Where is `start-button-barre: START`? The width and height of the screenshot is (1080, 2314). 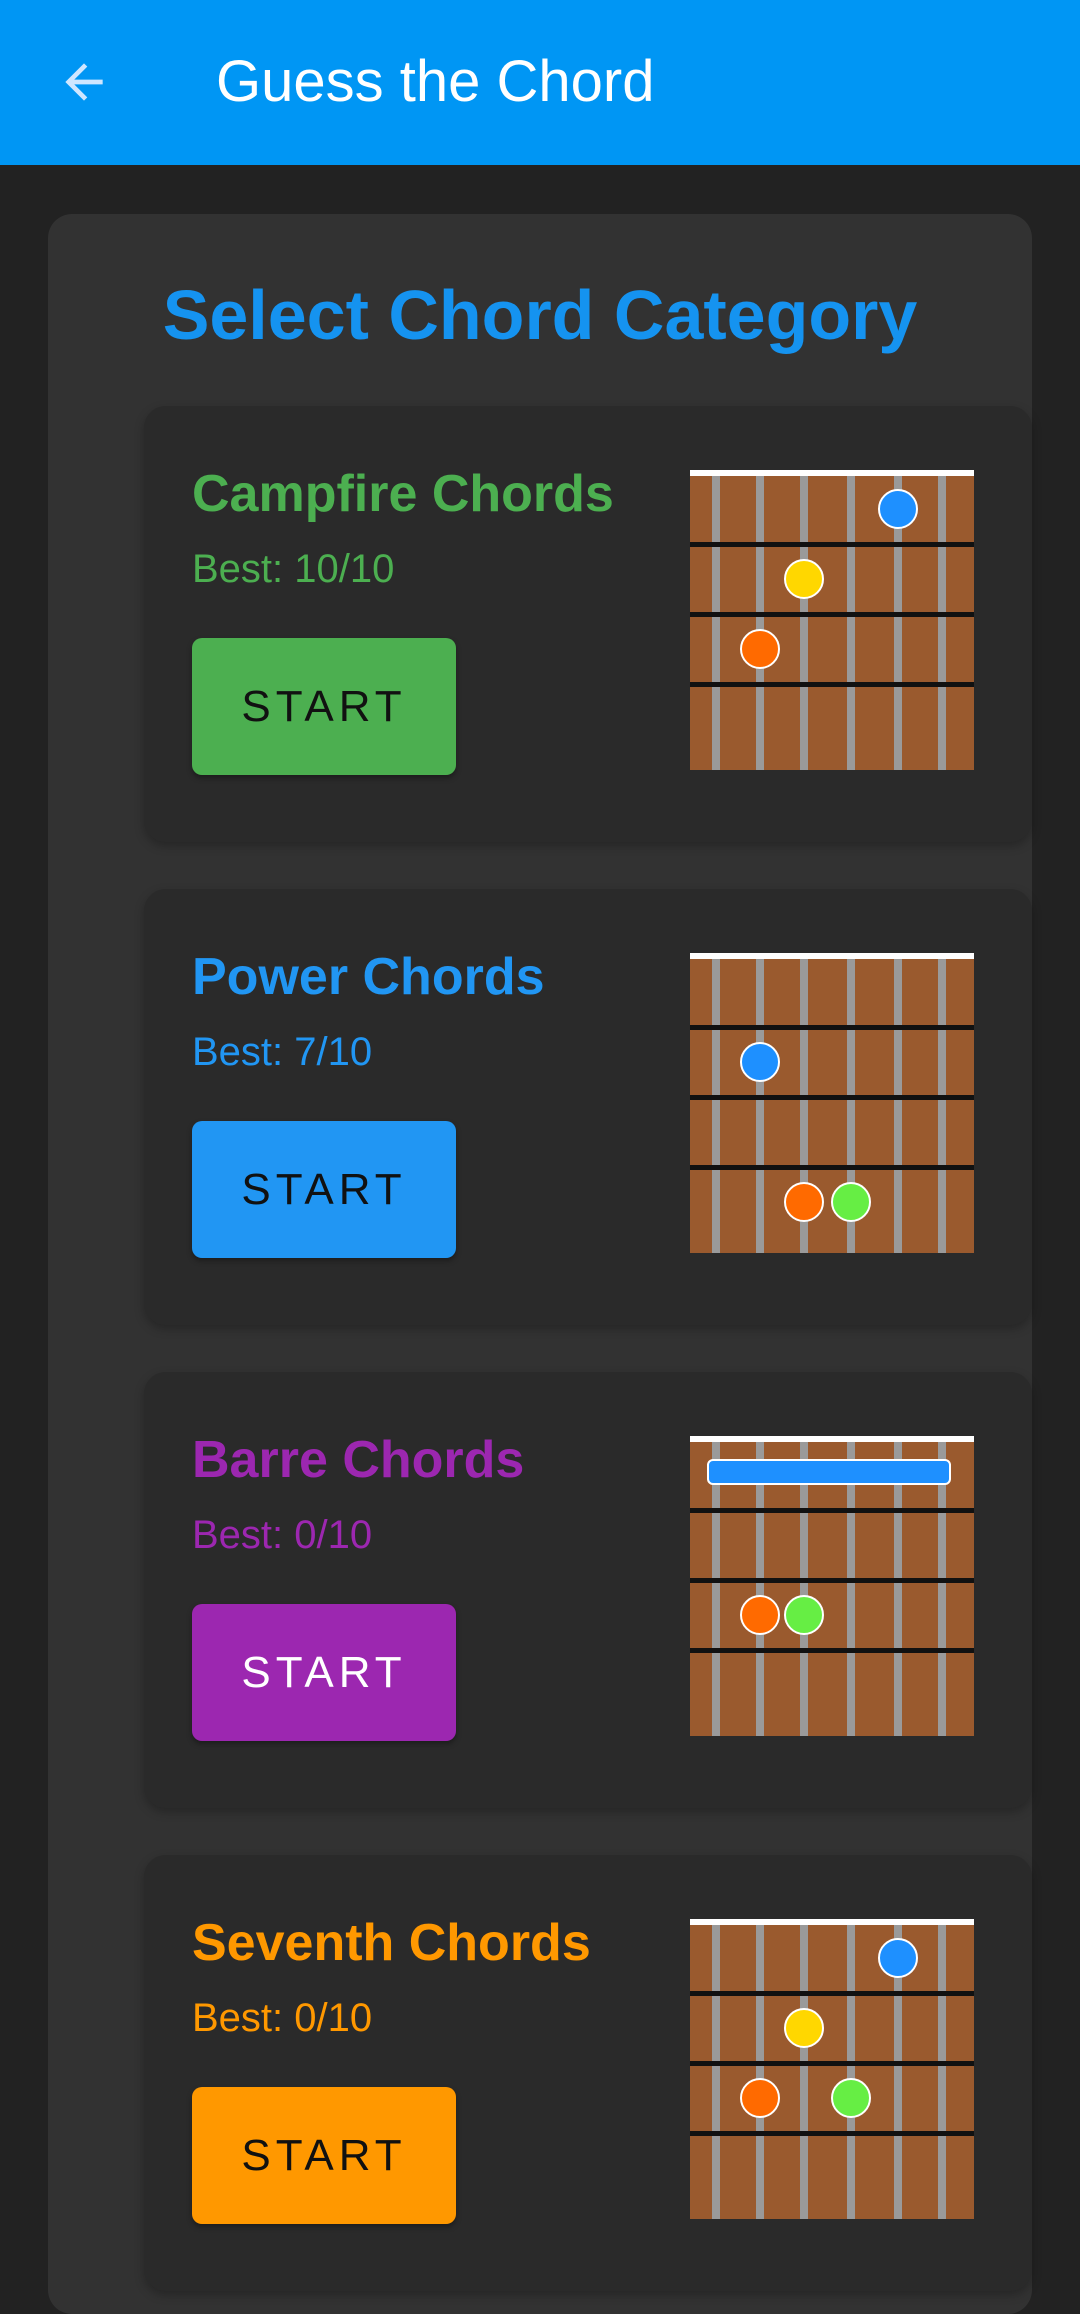
start-button-barre: START is located at coordinates (324, 1672).